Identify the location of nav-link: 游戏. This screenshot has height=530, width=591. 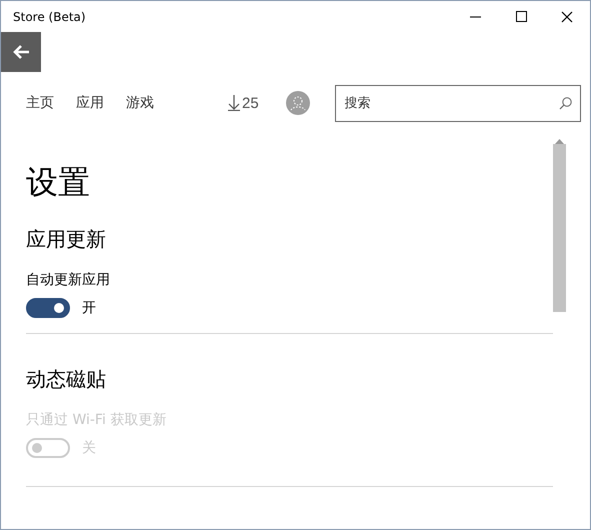
(140, 103).